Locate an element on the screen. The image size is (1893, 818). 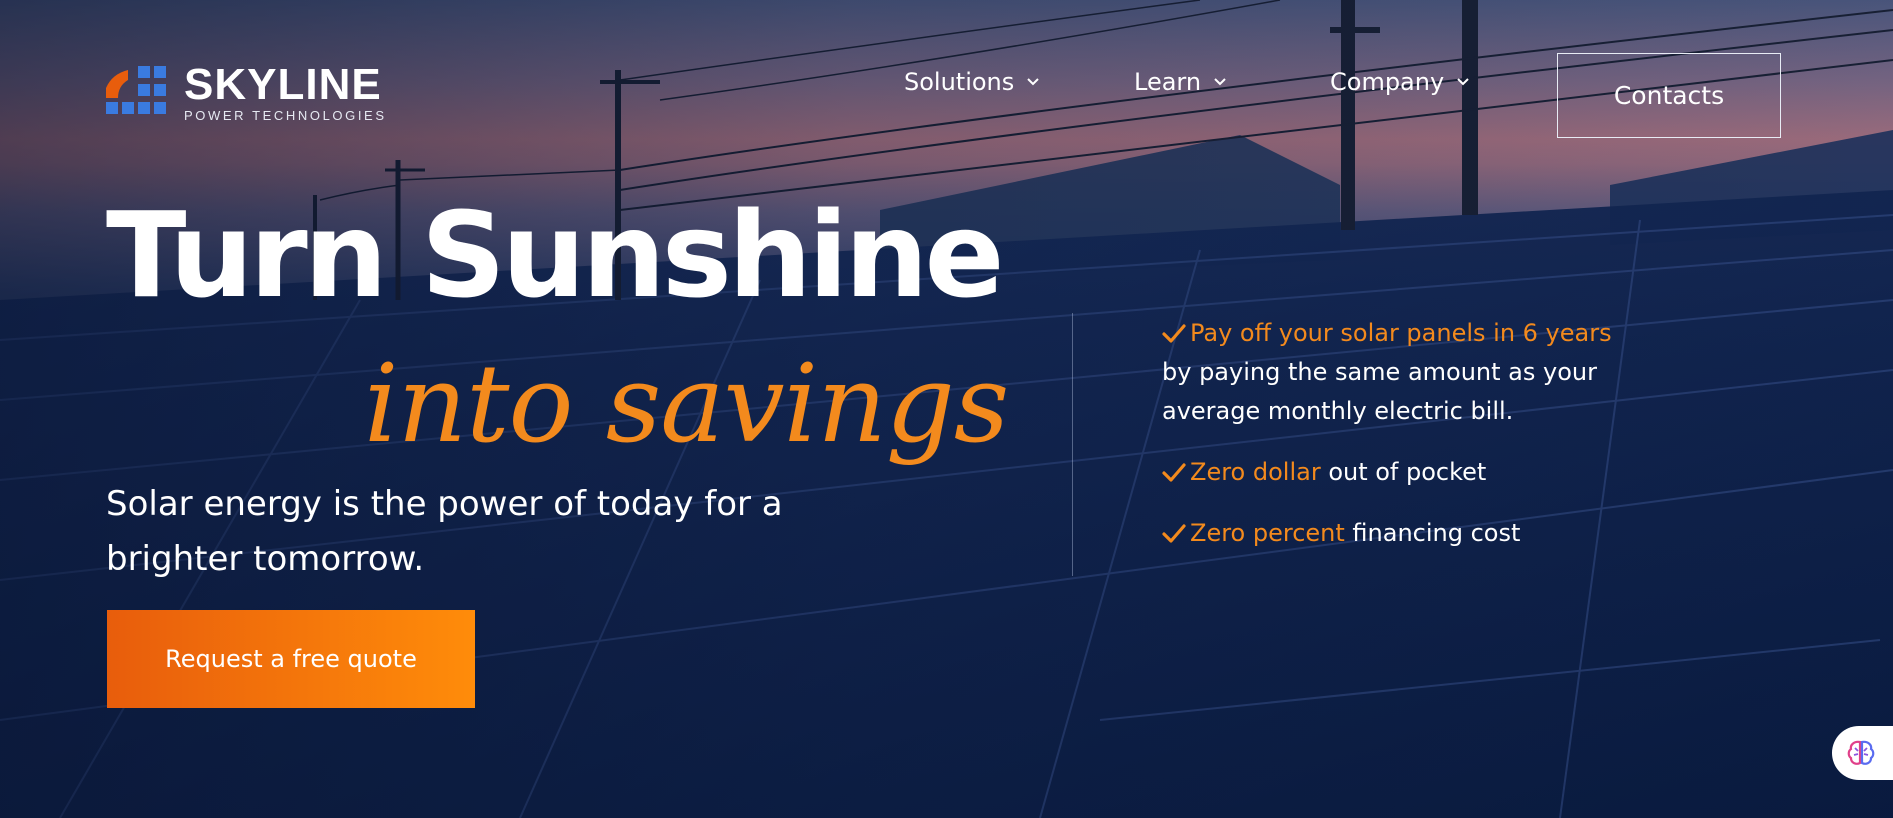
benefit-highlight: Zero dollar is located at coordinates (1255, 472).